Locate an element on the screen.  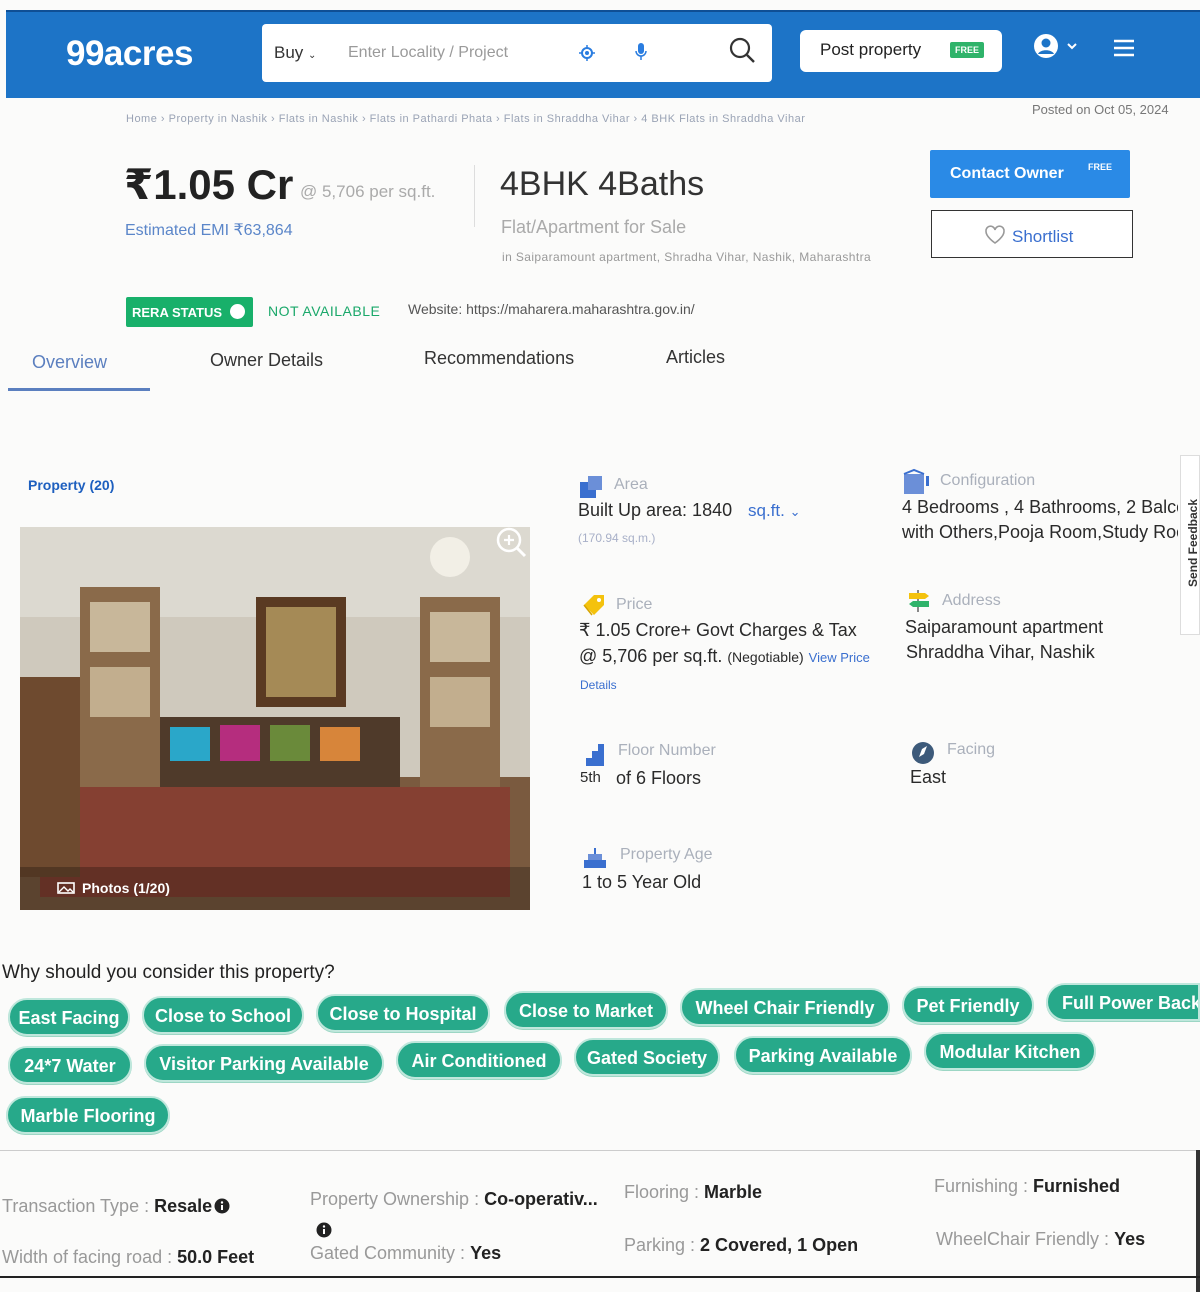
send-feedback-label: Send Feedback is located at coordinates (1193, 543).